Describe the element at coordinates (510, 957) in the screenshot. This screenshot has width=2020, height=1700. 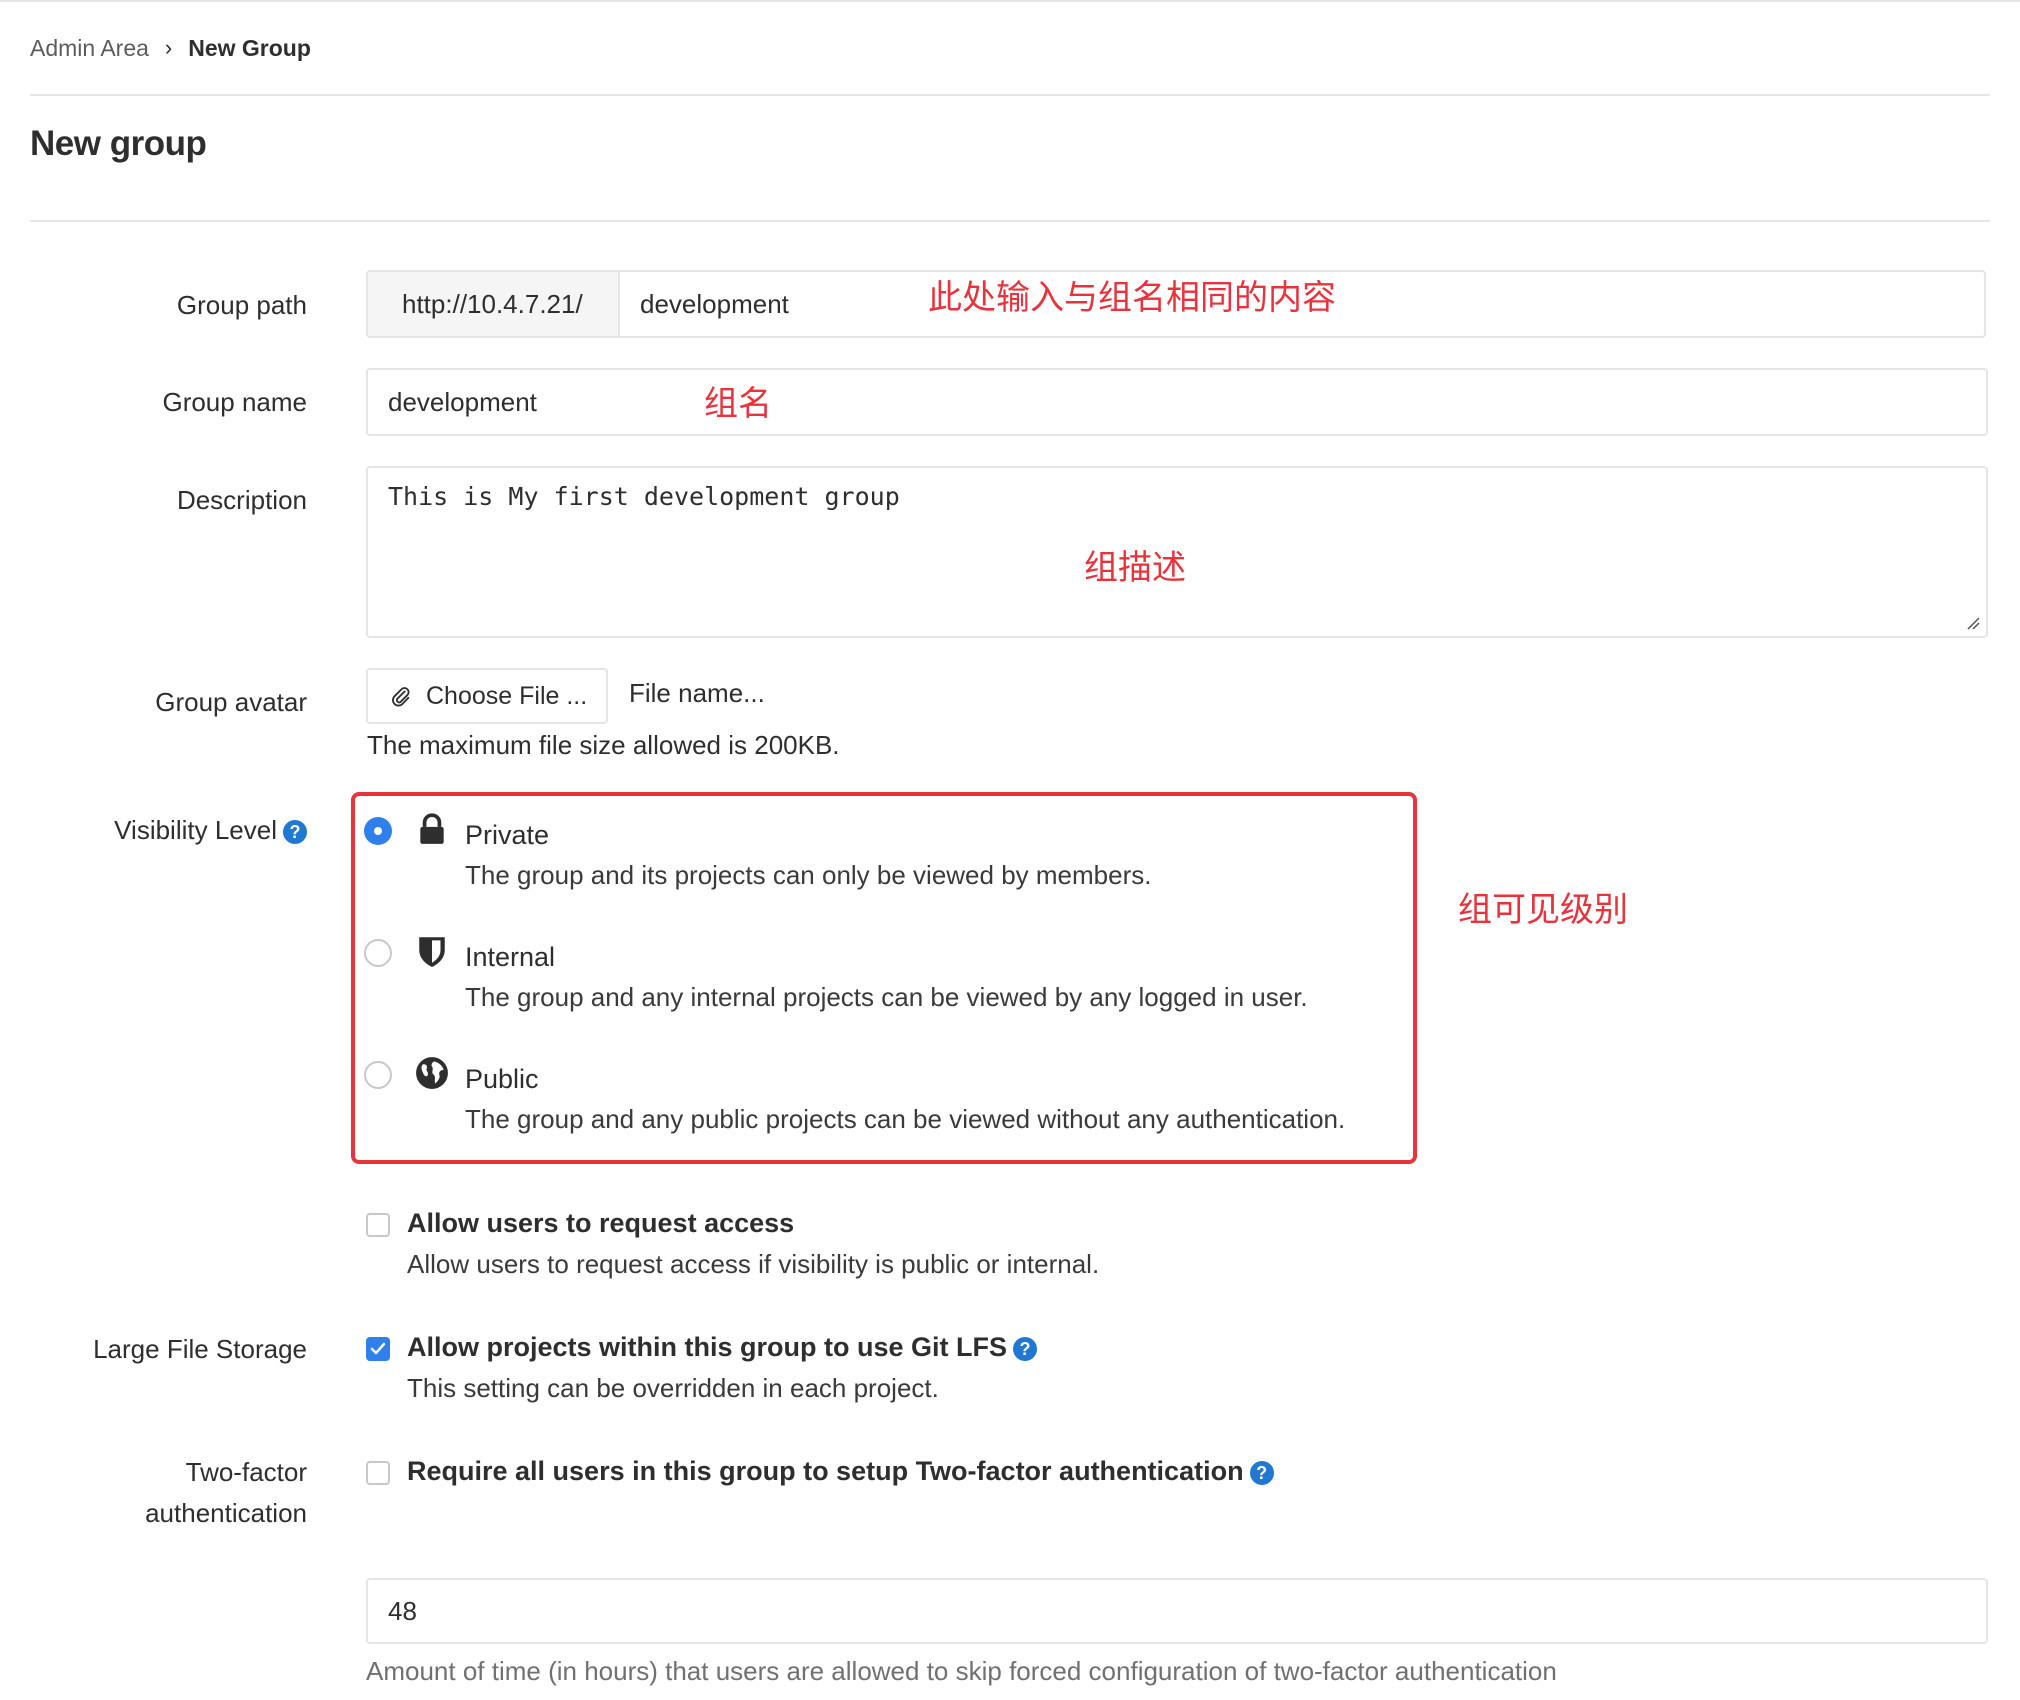
I see `visibility-internal-title: Internal` at that location.